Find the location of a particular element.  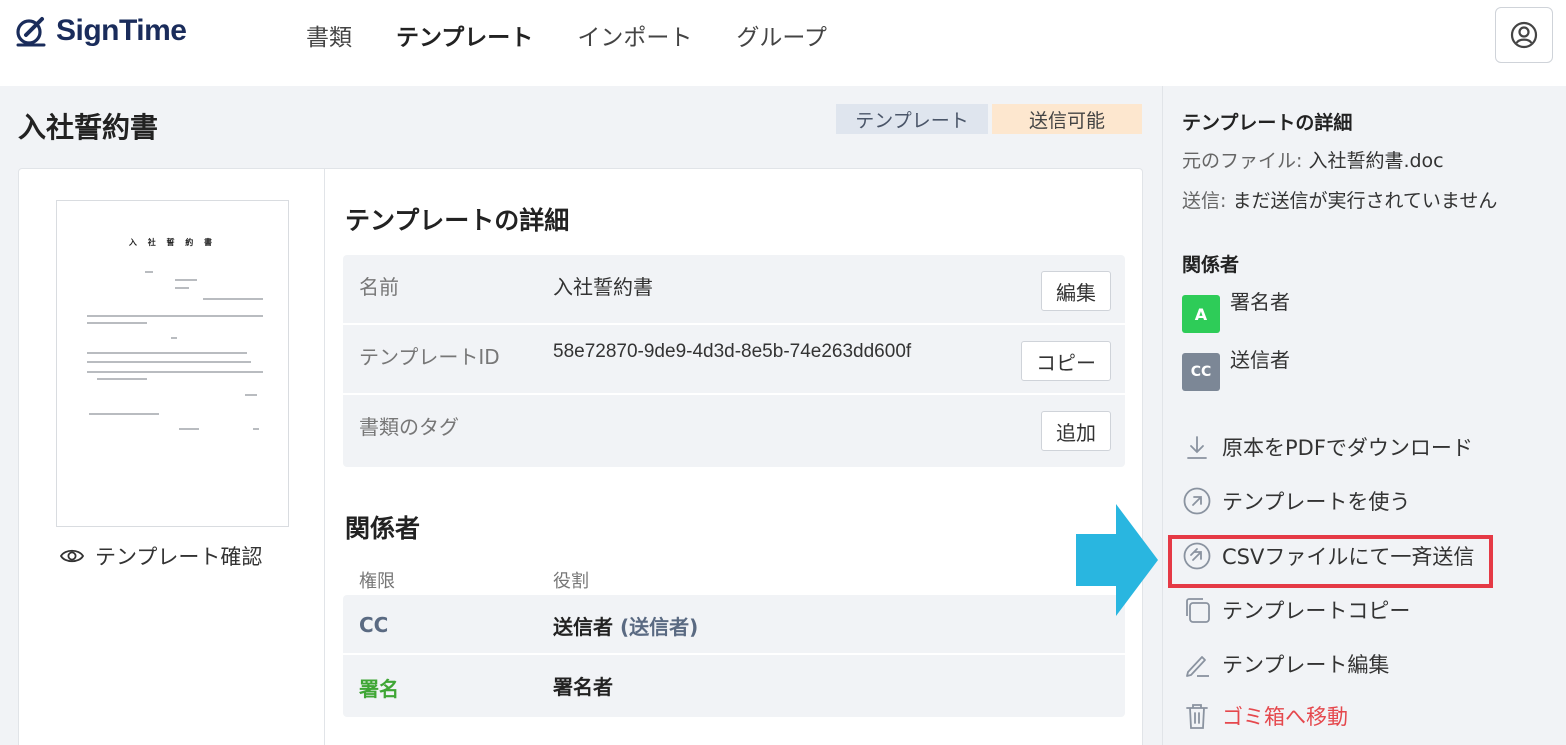

user-circle-icon is located at coordinates (1524, 35).